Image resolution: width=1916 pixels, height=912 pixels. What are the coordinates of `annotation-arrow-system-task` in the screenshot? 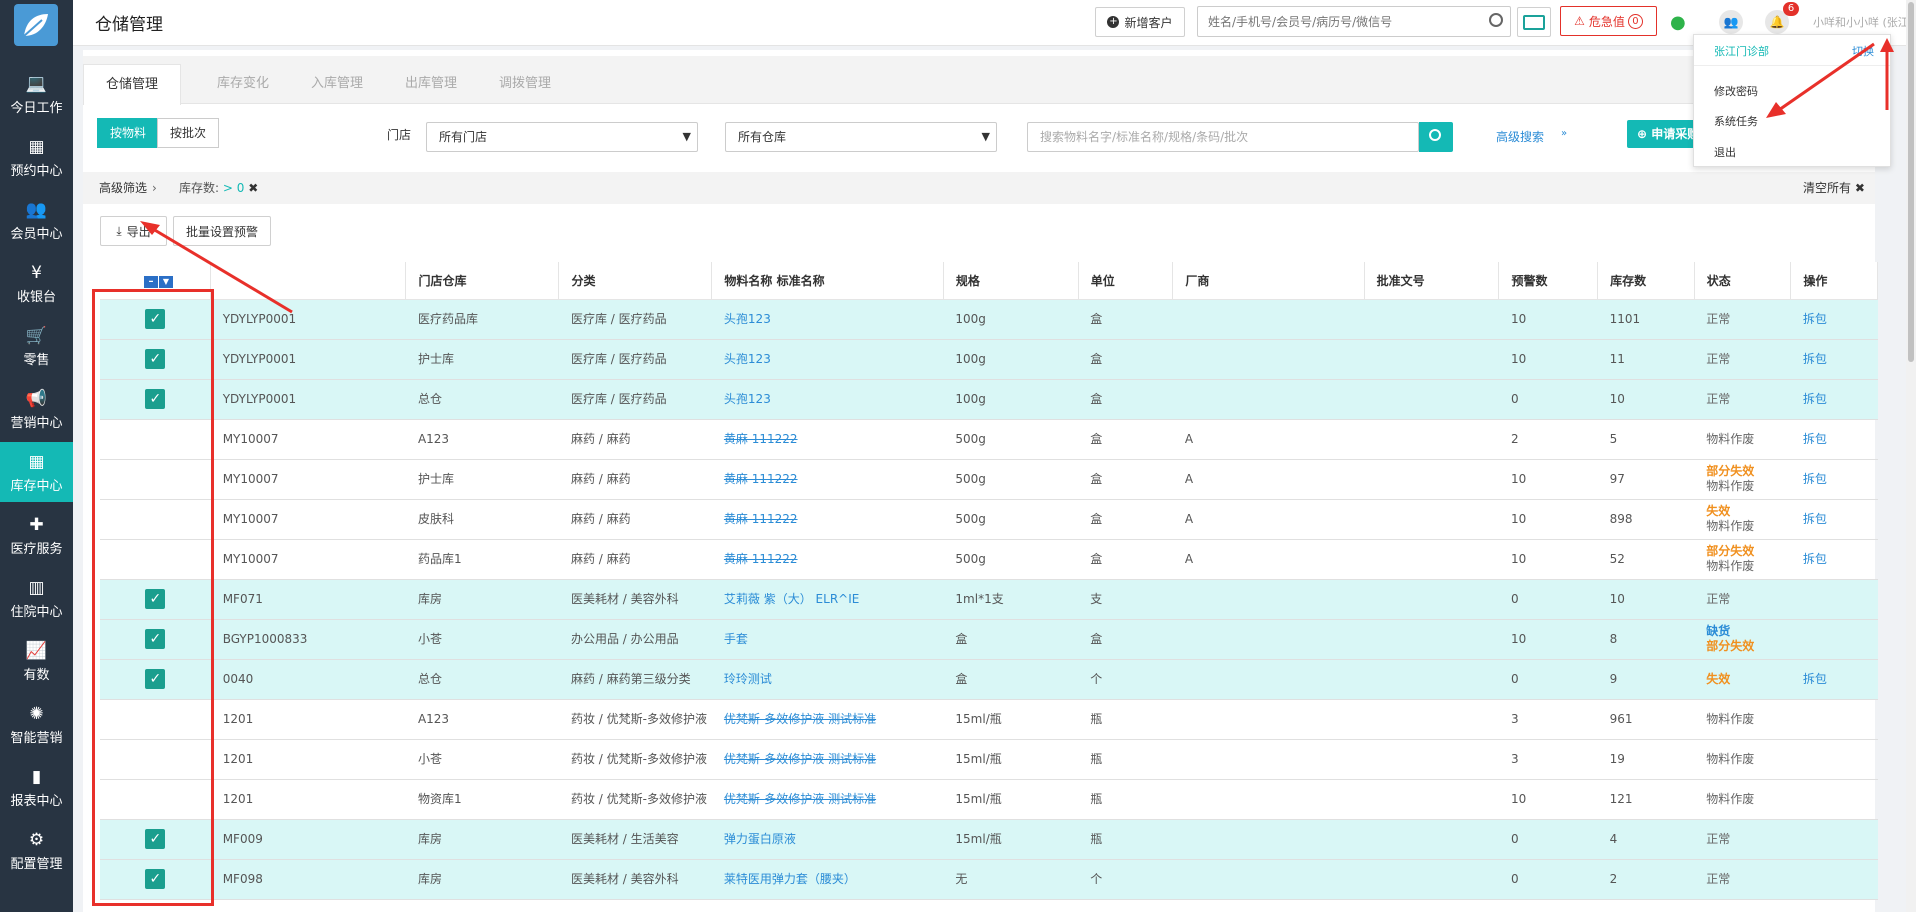 It's located at (1825, 78).